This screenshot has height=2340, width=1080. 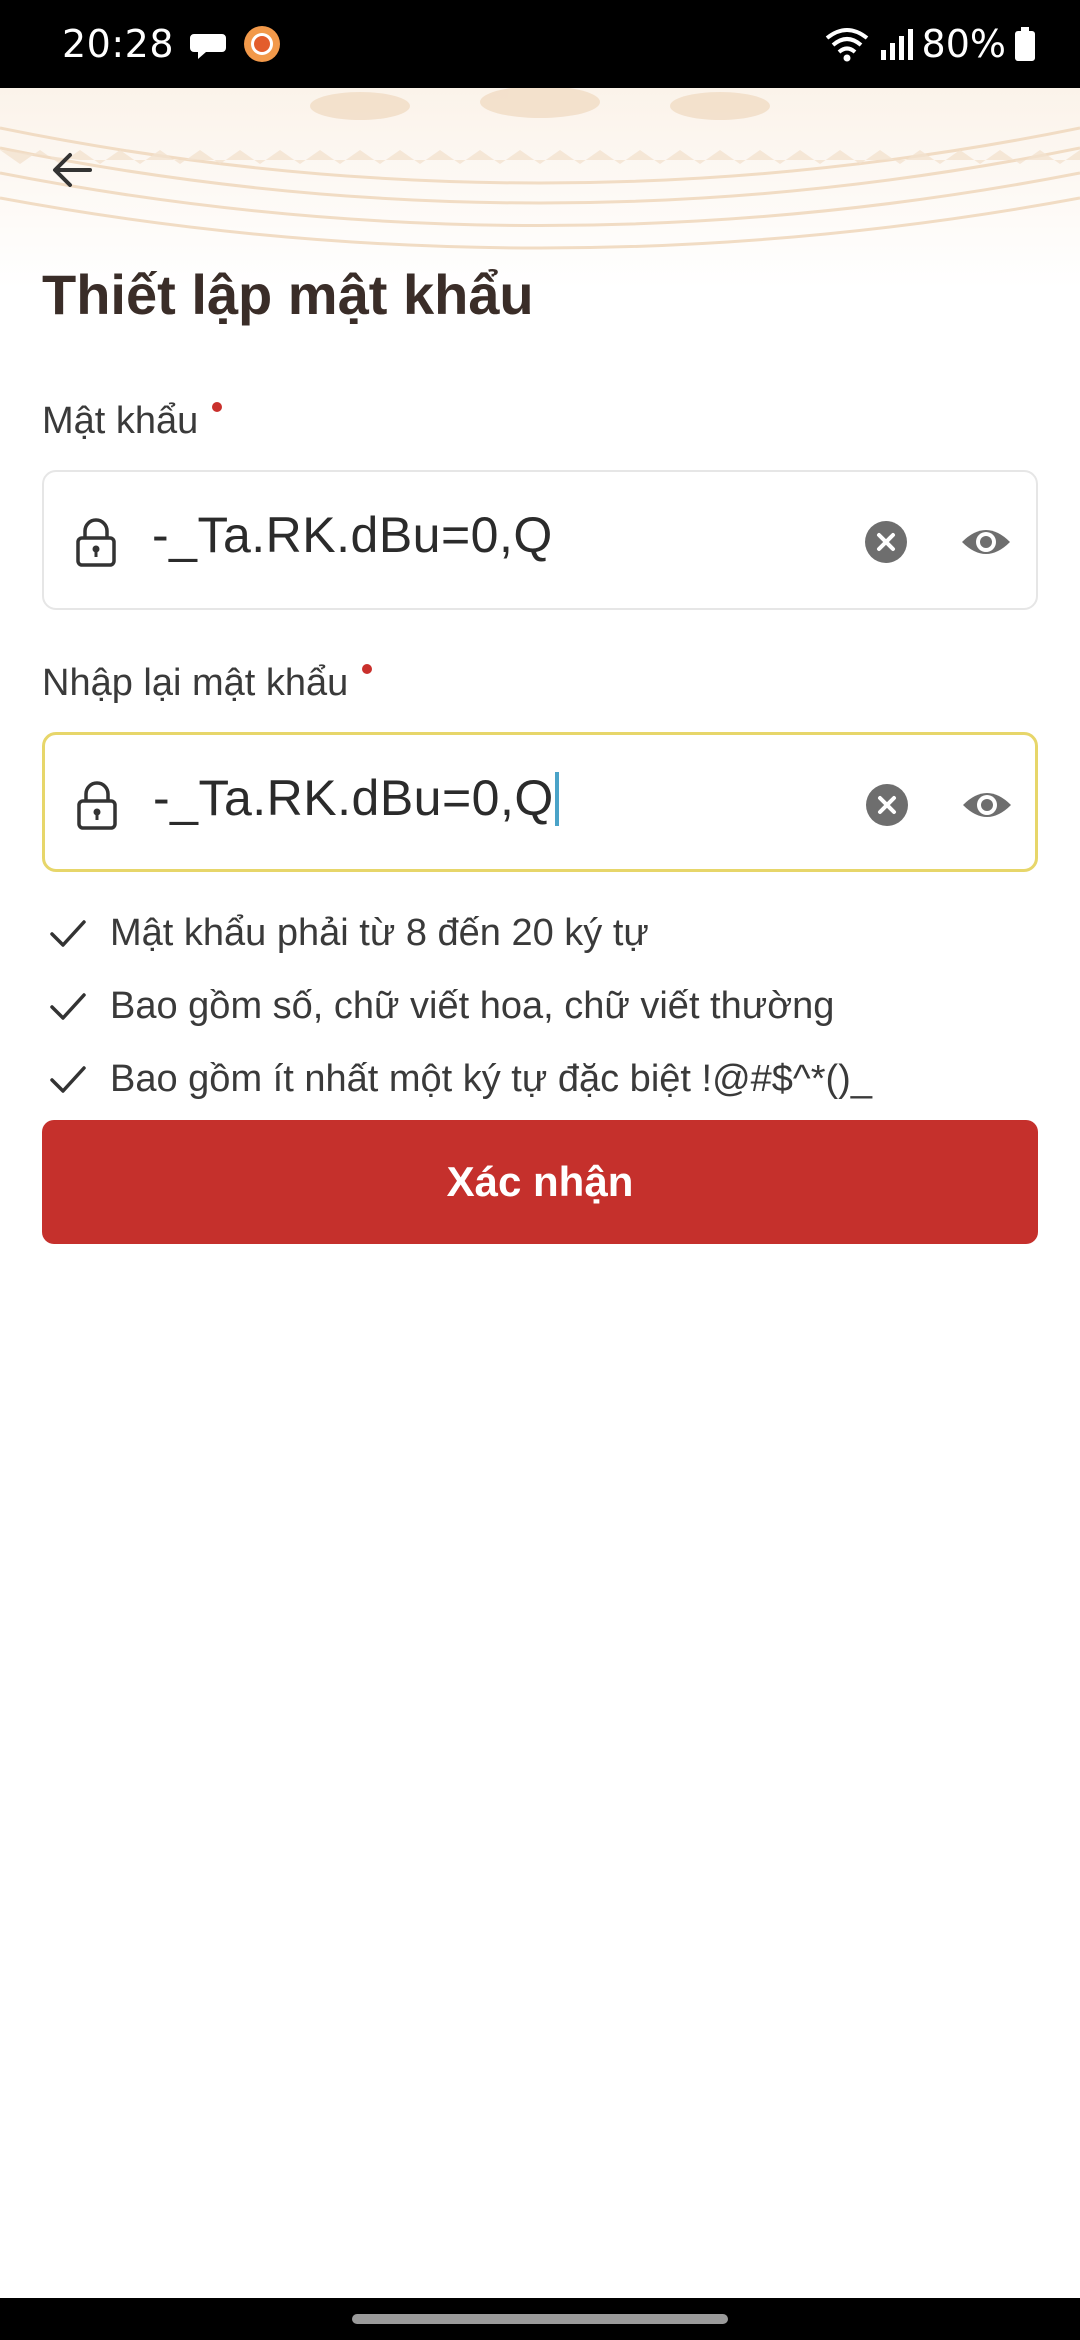 What do you see at coordinates (379, 933) in the screenshot?
I see `rule-text: Mật khẩu phải từ 8 đến 20 ký tự` at bounding box center [379, 933].